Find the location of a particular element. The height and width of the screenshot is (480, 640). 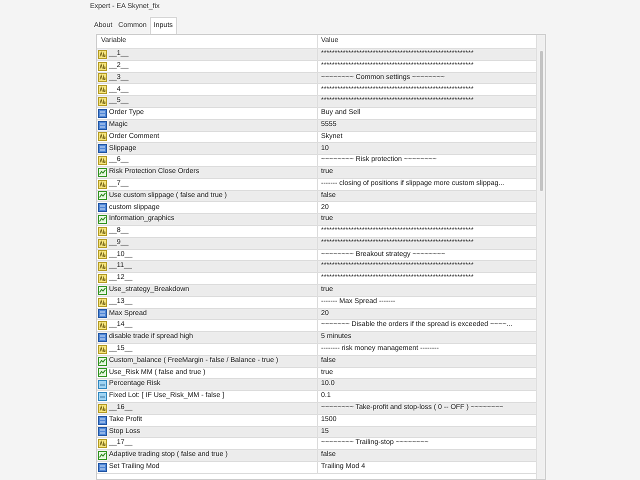

scrollbar is located at coordinates (540, 257).